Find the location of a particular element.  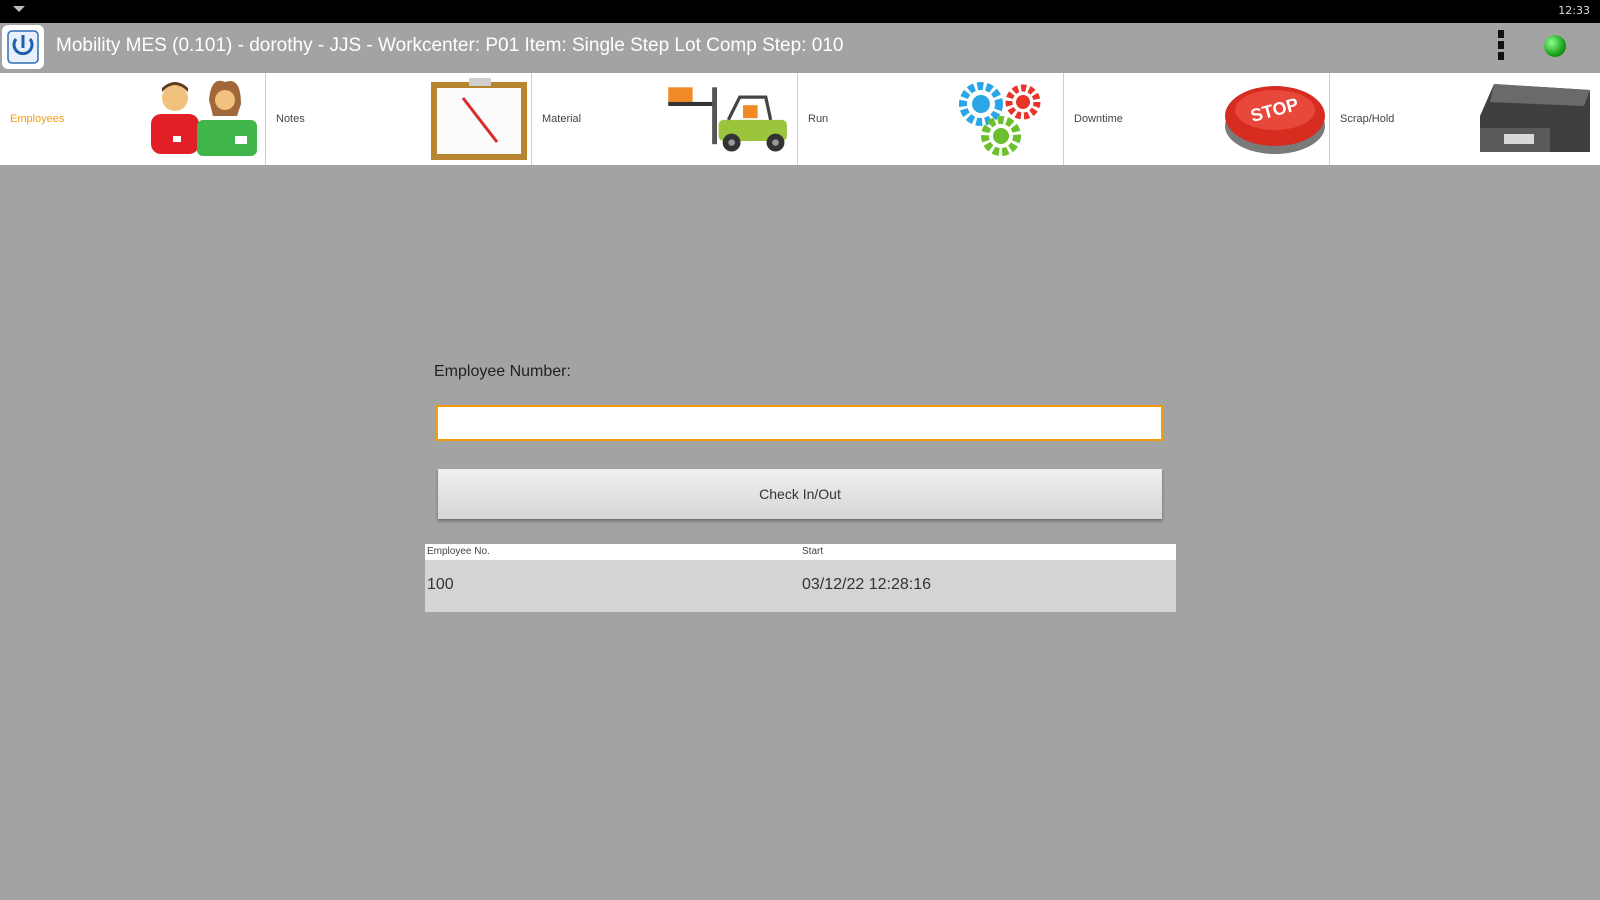

tab-label: Run is located at coordinates (818, 119).